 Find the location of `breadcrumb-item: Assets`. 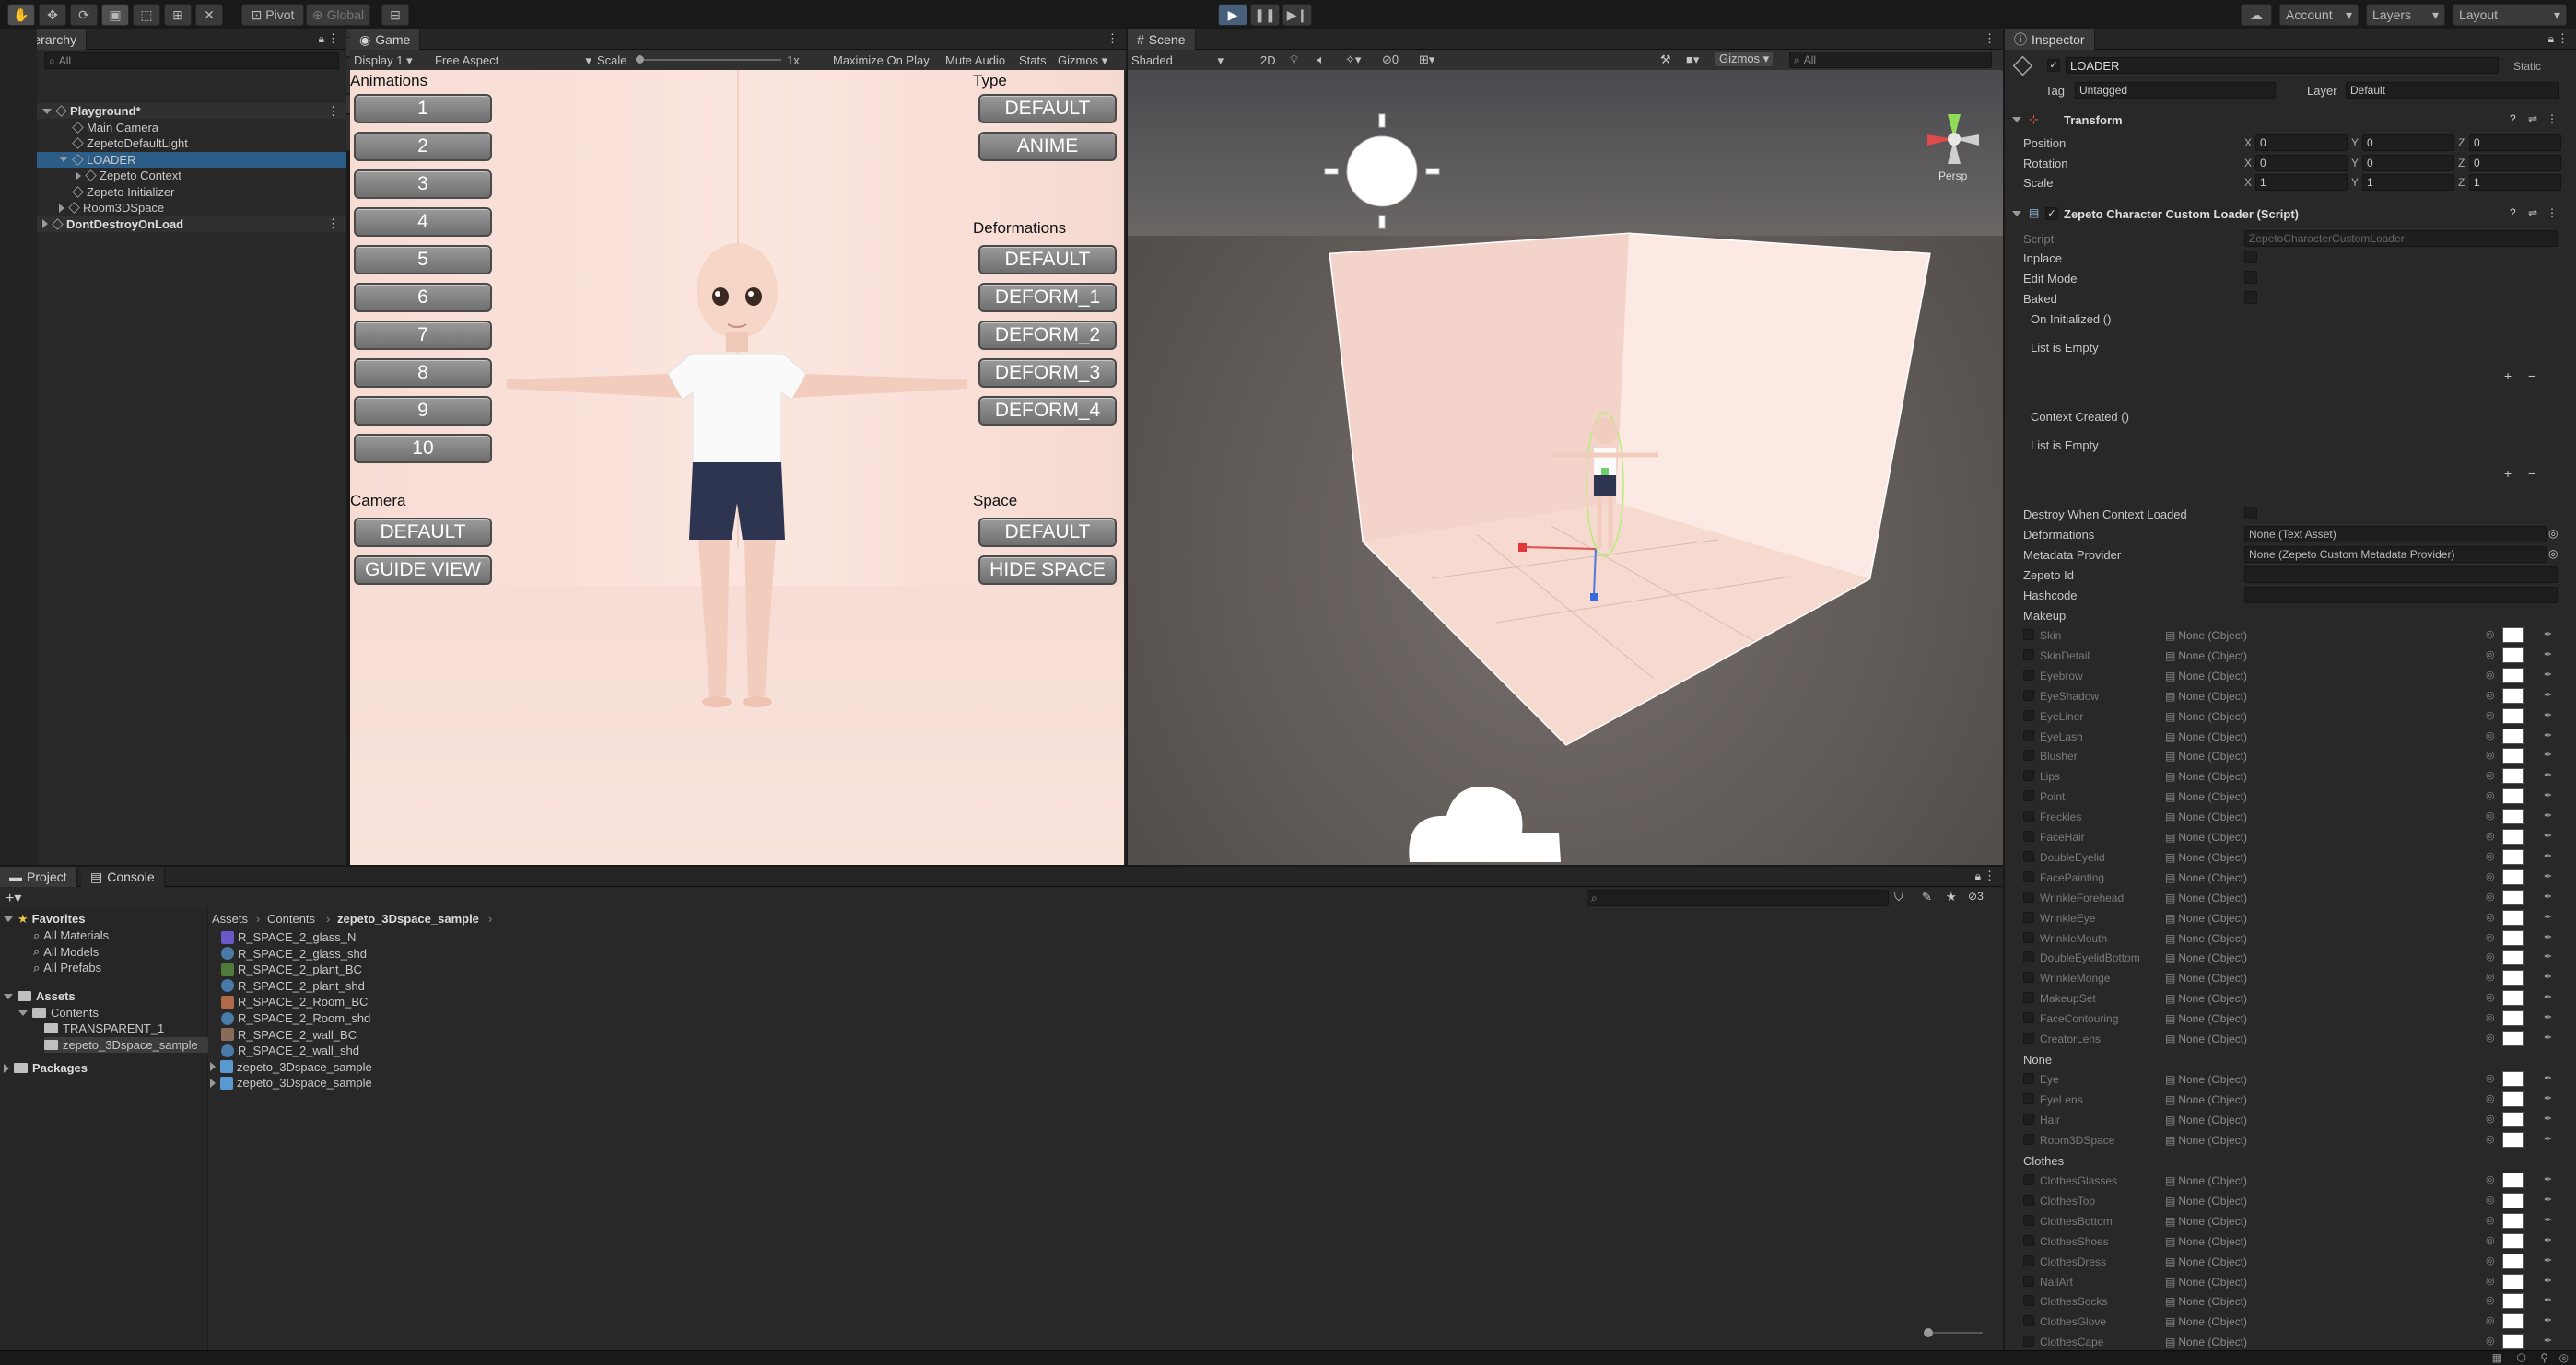

breadcrumb-item: Assets is located at coordinates (230, 919).